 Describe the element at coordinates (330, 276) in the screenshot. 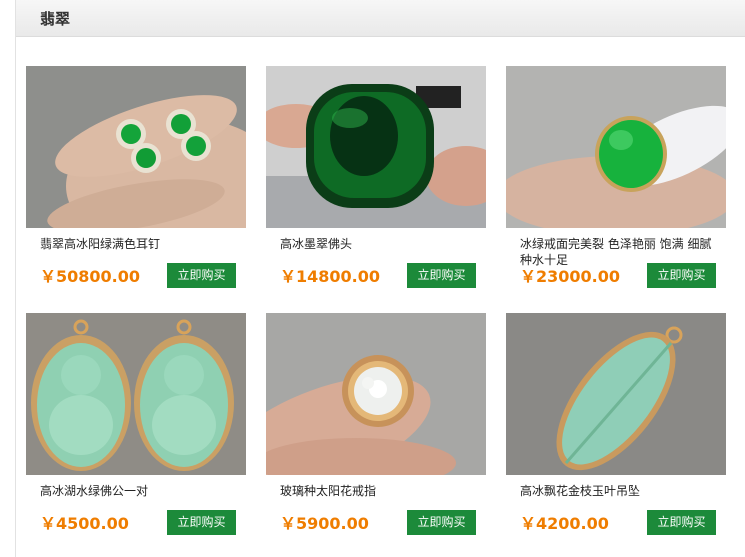

I see `product-price: ￥14800.00` at that location.